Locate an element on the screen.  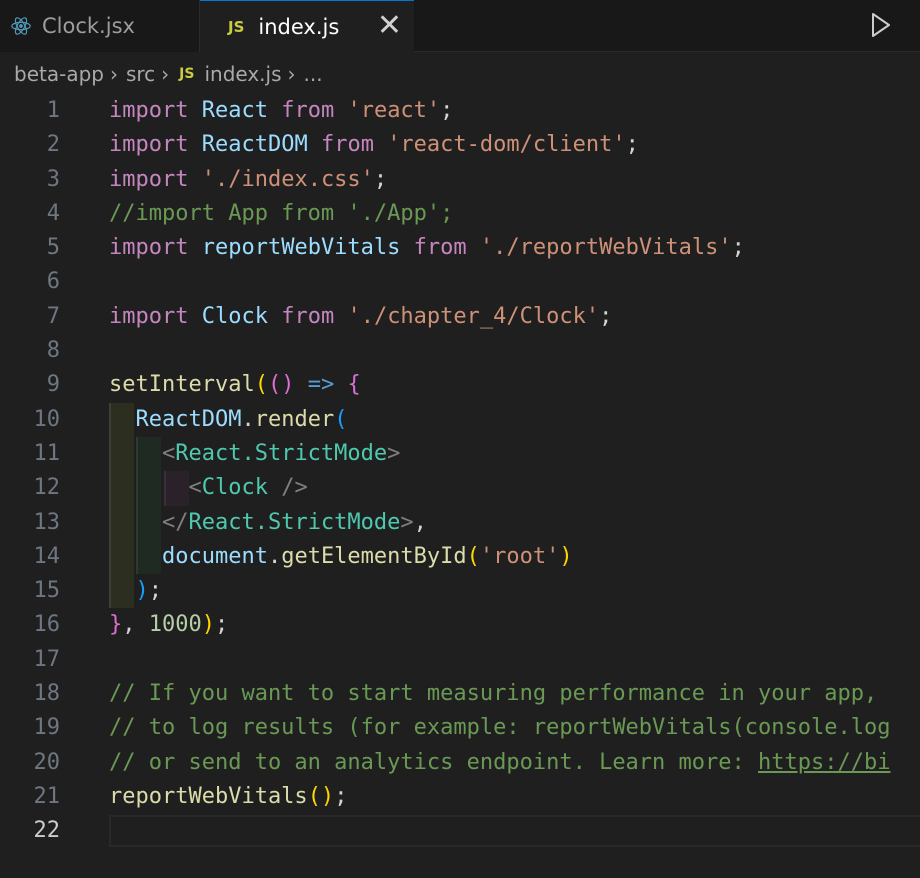
line-number: 11 is located at coordinates (47, 453).